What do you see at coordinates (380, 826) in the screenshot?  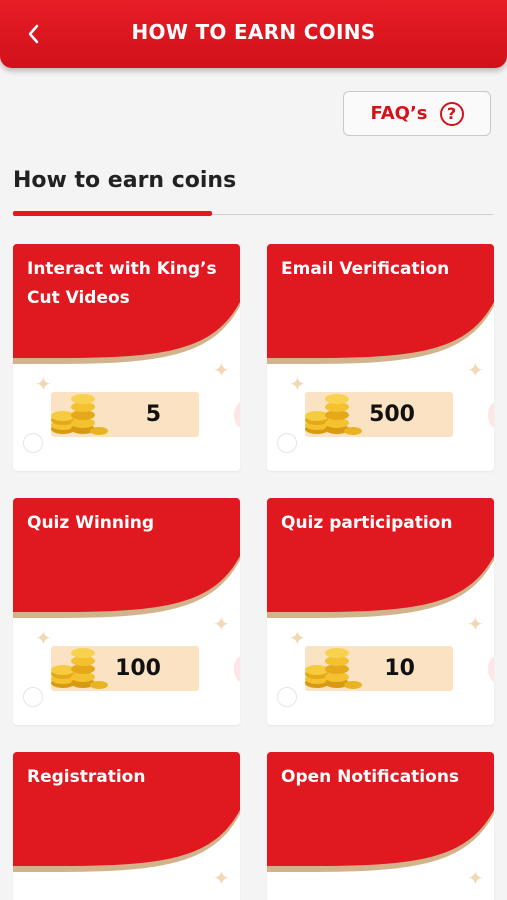 I see `earn-card: Open Notifications ✦` at bounding box center [380, 826].